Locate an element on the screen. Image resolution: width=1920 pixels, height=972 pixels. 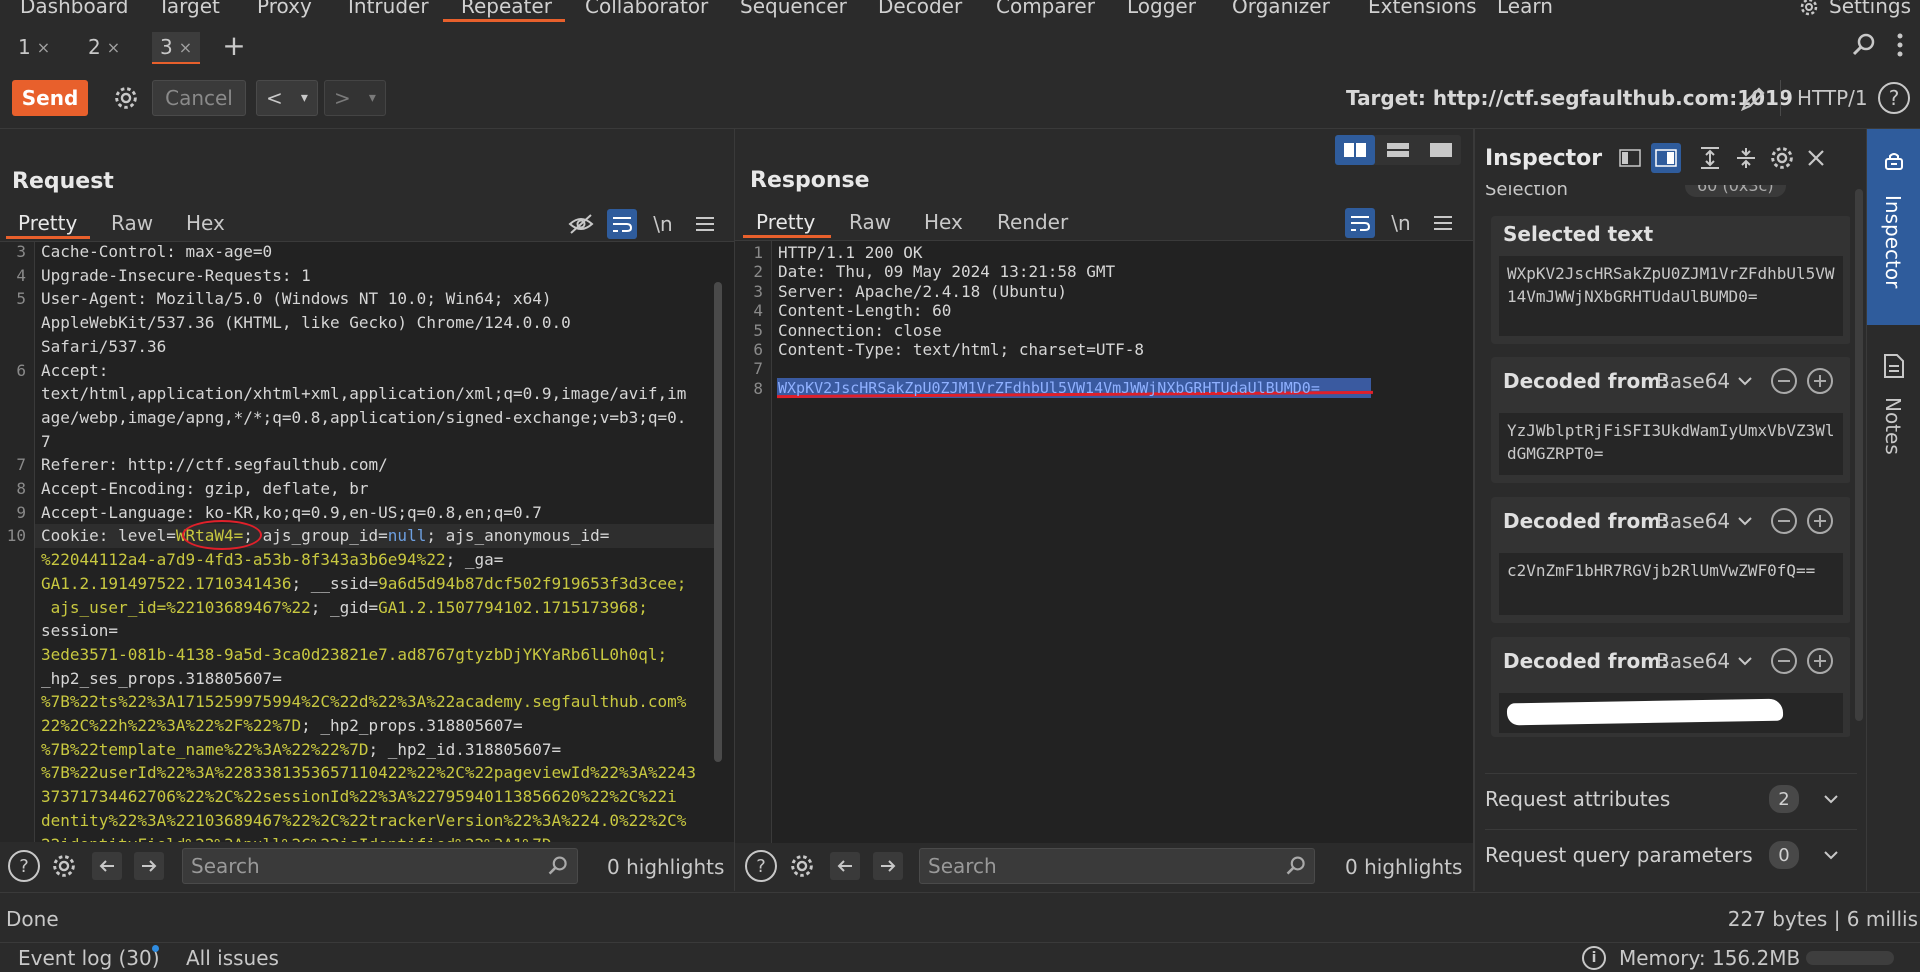
repeater-tab-3: 3 × is located at coordinates (176, 48).